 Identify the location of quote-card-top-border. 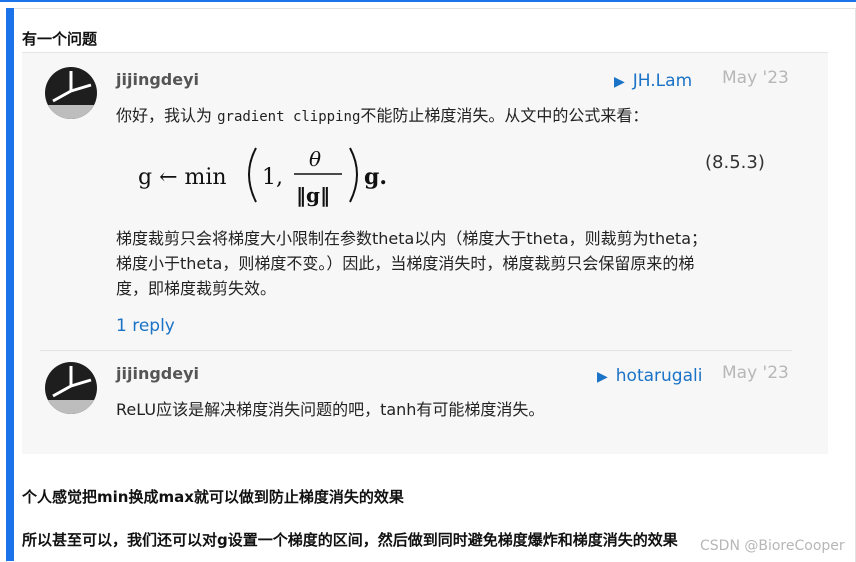
(425, 52).